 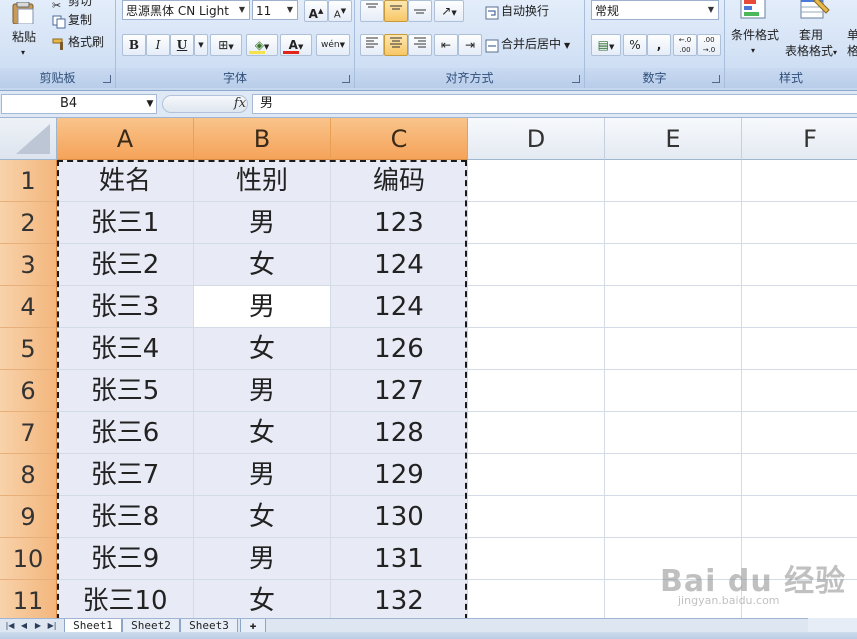 I want to click on row-header-1: 1, so click(x=28, y=181).